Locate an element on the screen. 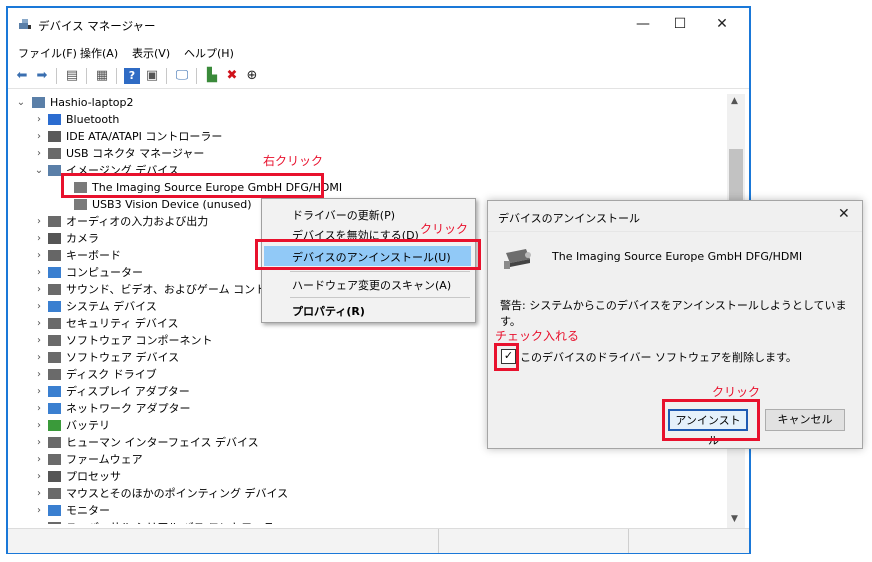 The image size is (872, 562). annotation-box-uninstall-button is located at coordinates (711, 420).